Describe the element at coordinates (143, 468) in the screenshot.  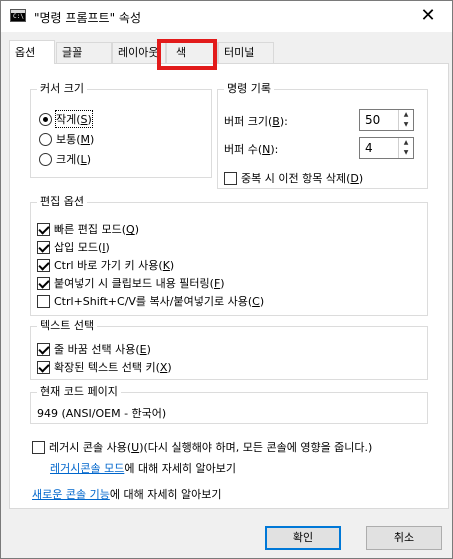
I see `legacy-learn-more: 레거시콘솔 모드 에 대해 자세히 알아보기` at that location.